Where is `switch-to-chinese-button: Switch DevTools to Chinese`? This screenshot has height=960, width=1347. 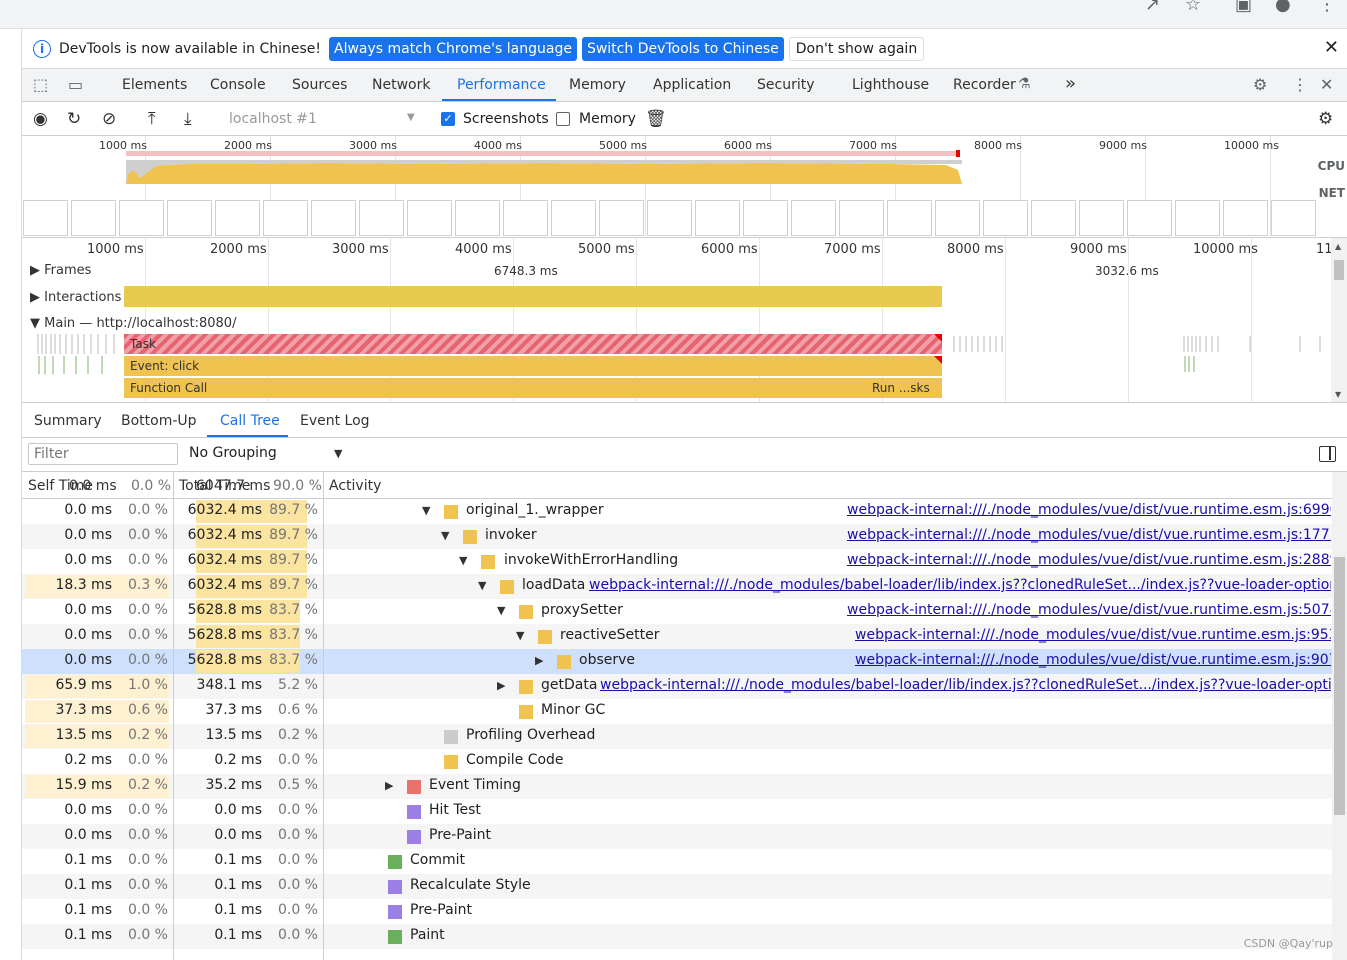
switch-to-chinese-button: Switch DevTools to Chinese is located at coordinates (682, 48).